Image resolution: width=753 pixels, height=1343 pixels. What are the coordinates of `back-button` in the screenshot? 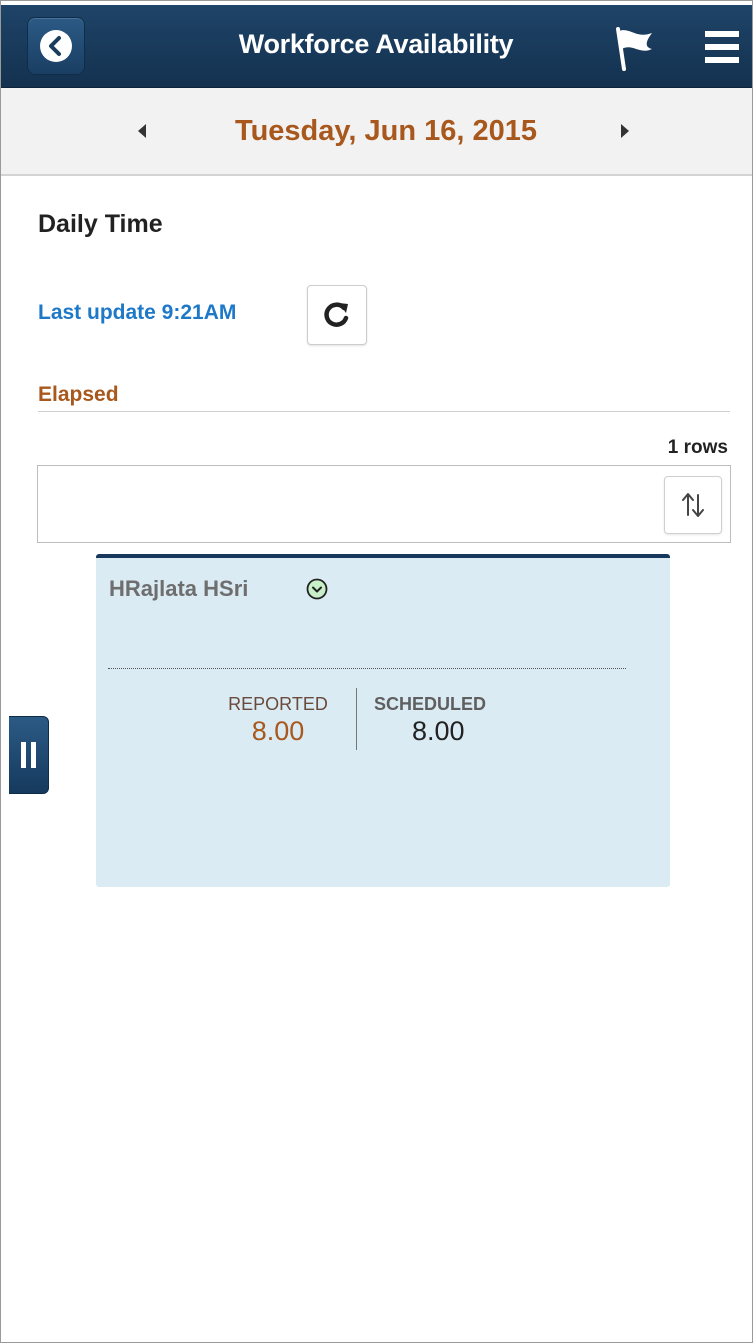 It's located at (56, 46).